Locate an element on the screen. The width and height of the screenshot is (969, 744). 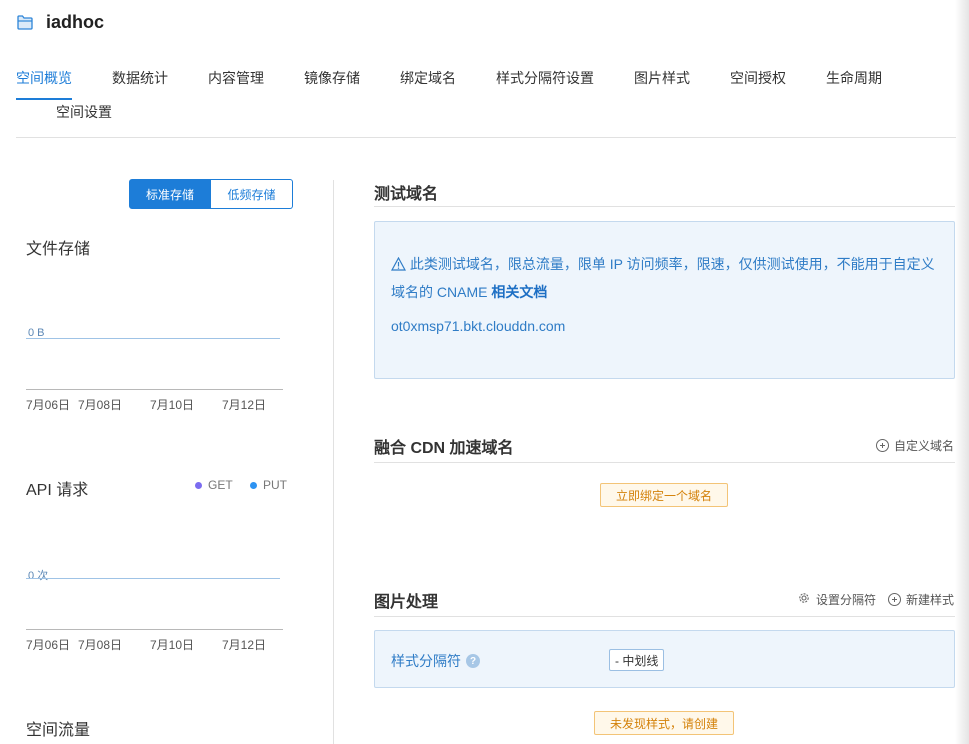
test-domain-divider is located at coordinates (664, 206).